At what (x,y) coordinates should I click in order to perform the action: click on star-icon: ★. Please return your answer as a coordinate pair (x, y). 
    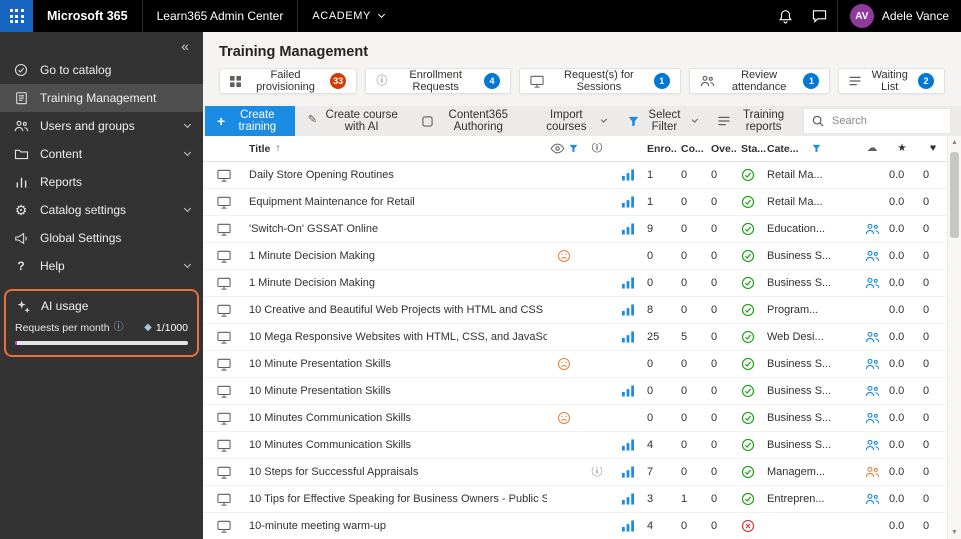
    Looking at the image, I should click on (902, 148).